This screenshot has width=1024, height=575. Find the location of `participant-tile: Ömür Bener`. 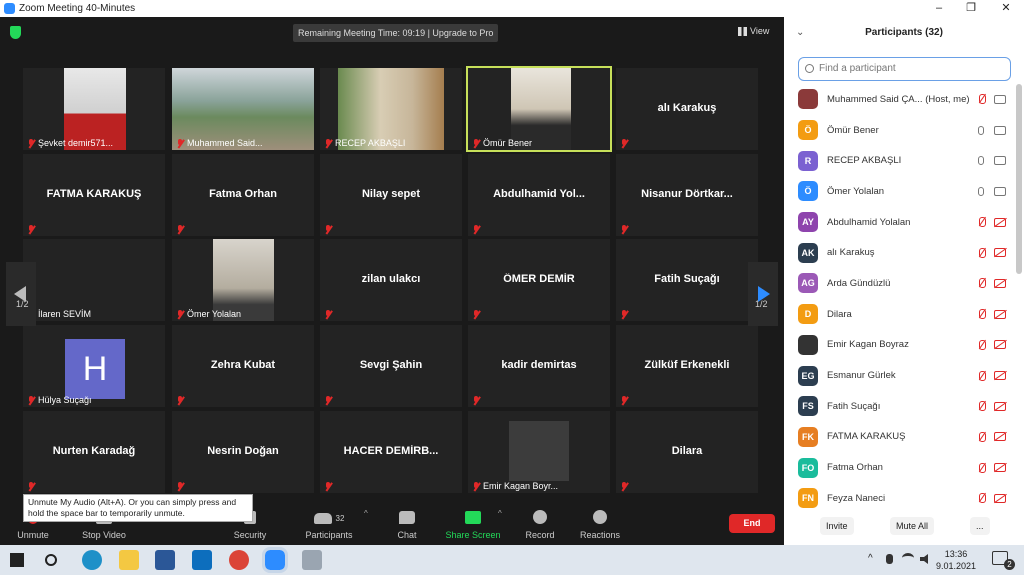

participant-tile: Ömür Bener is located at coordinates (539, 109).